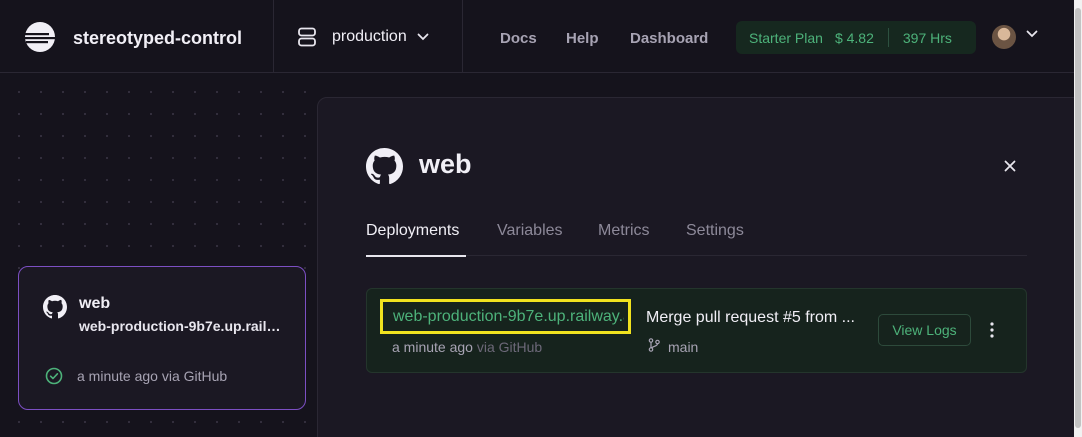 This screenshot has width=1082, height=437. Describe the element at coordinates (624, 231) in the screenshot. I see `tab-metrics: Metrics` at that location.